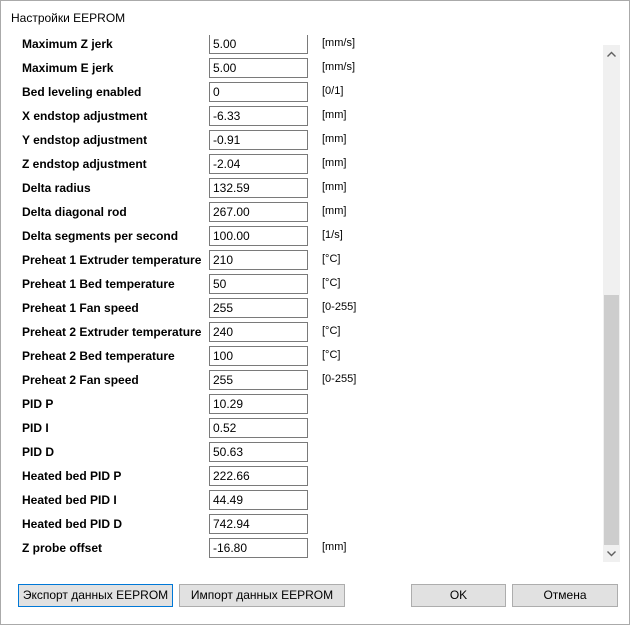 The image size is (630, 625). Describe the element at coordinates (100, 236) in the screenshot. I see `setting-label: Delta segments per second` at that location.